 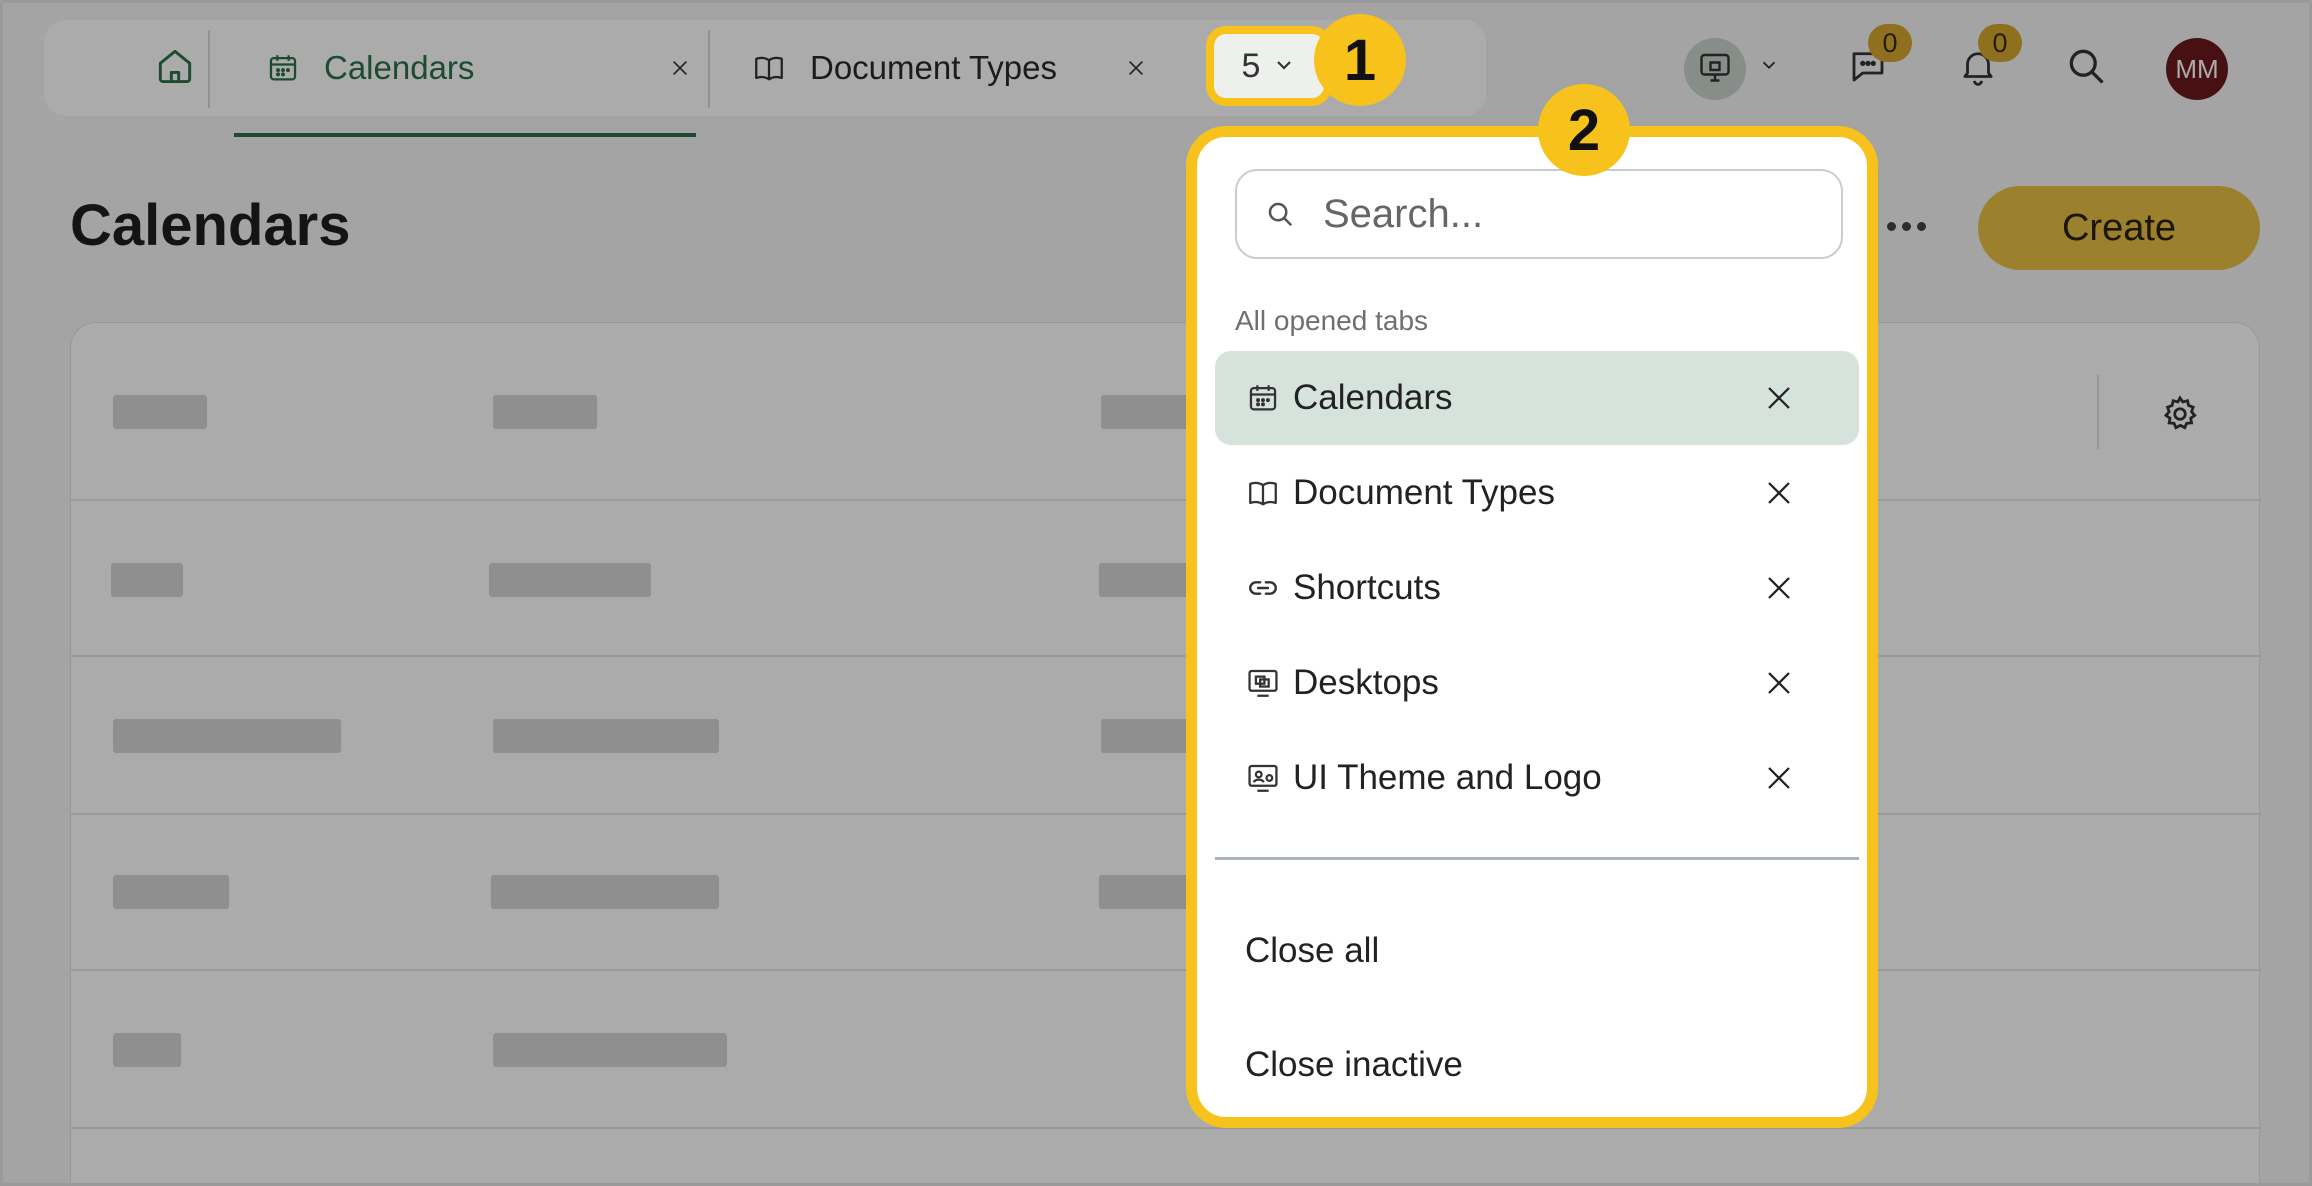 What do you see at coordinates (1263, 683) in the screenshot?
I see `desktop-icon` at bounding box center [1263, 683].